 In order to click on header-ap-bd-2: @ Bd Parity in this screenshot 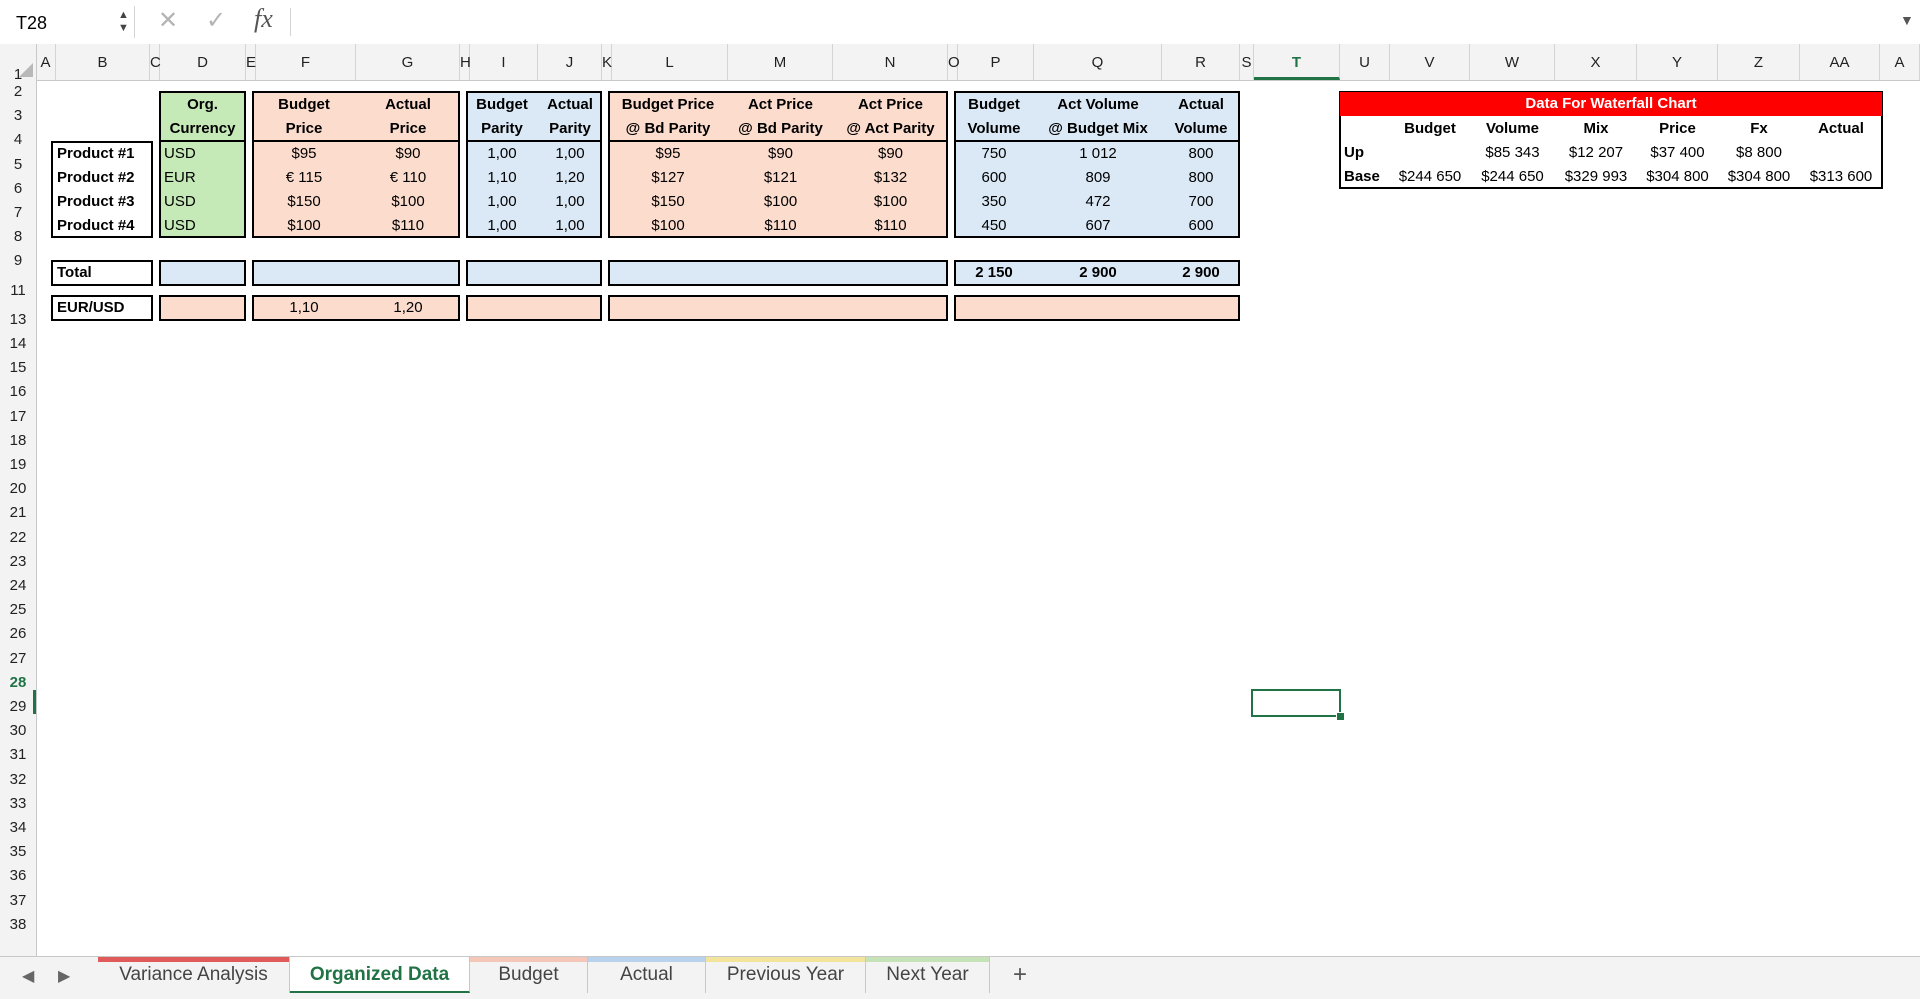, I will do `click(780, 129)`.